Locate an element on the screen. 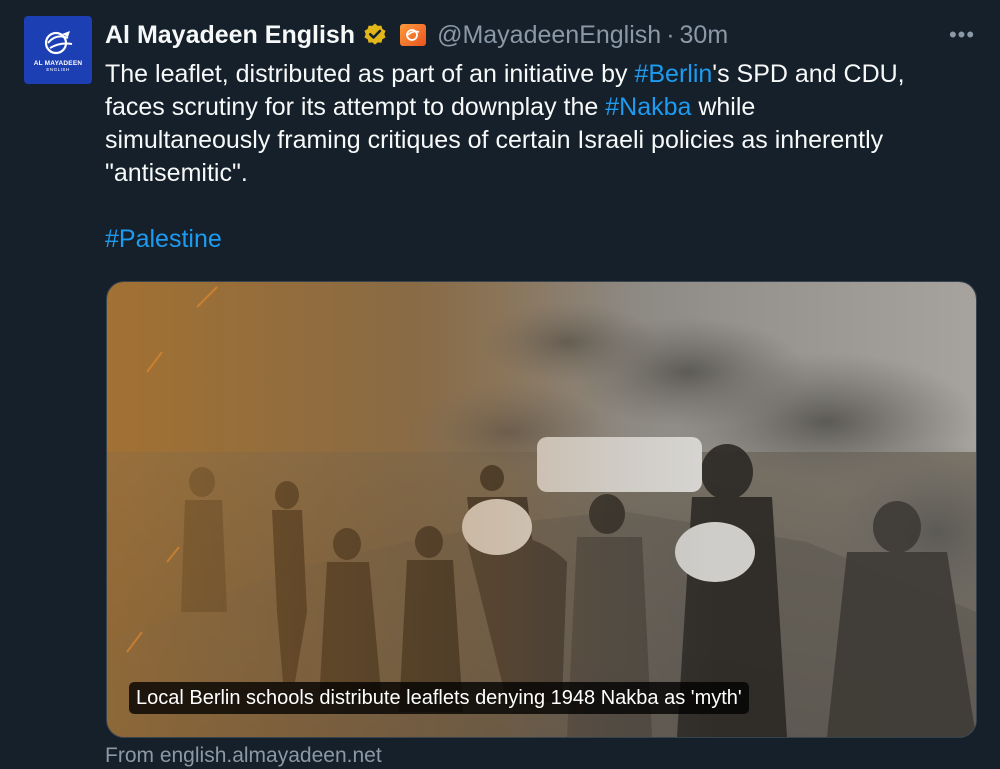 This screenshot has width=1000, height=769. affiliate-logo-icon is located at coordinates (413, 35).